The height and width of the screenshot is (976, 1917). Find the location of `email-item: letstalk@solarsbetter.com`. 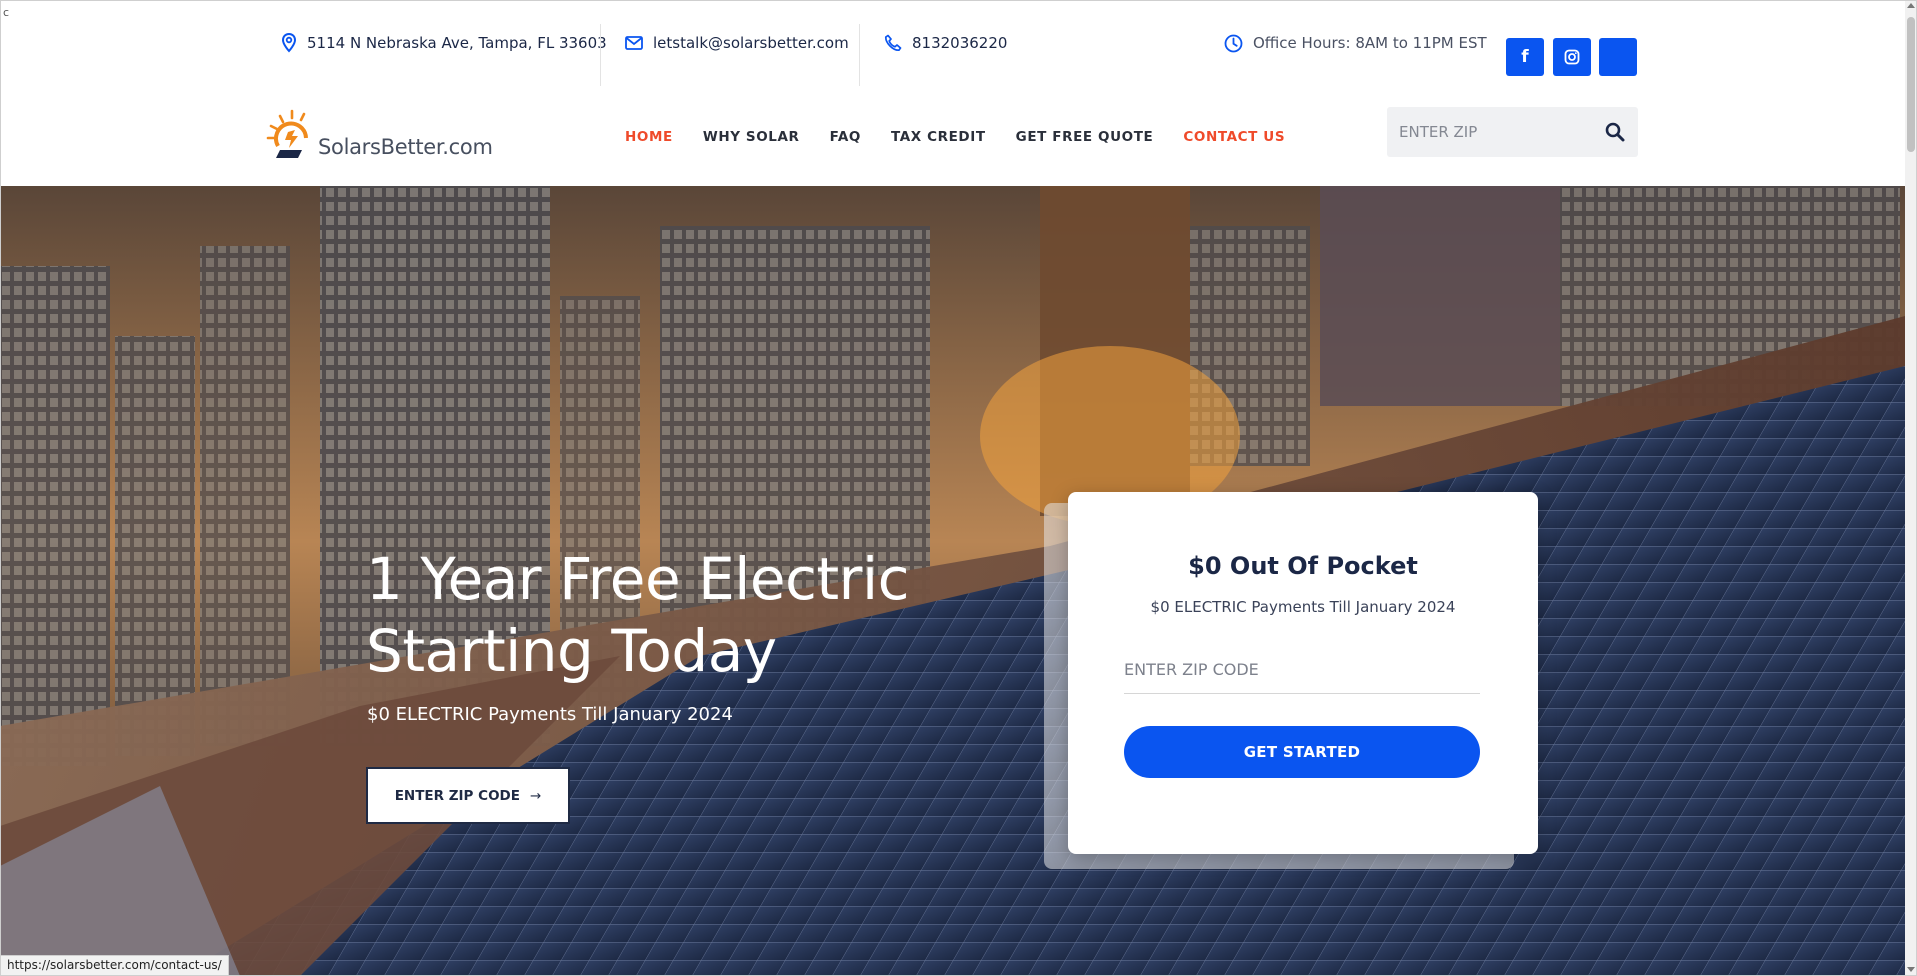

email-item: letstalk@solarsbetter.com is located at coordinates (737, 43).